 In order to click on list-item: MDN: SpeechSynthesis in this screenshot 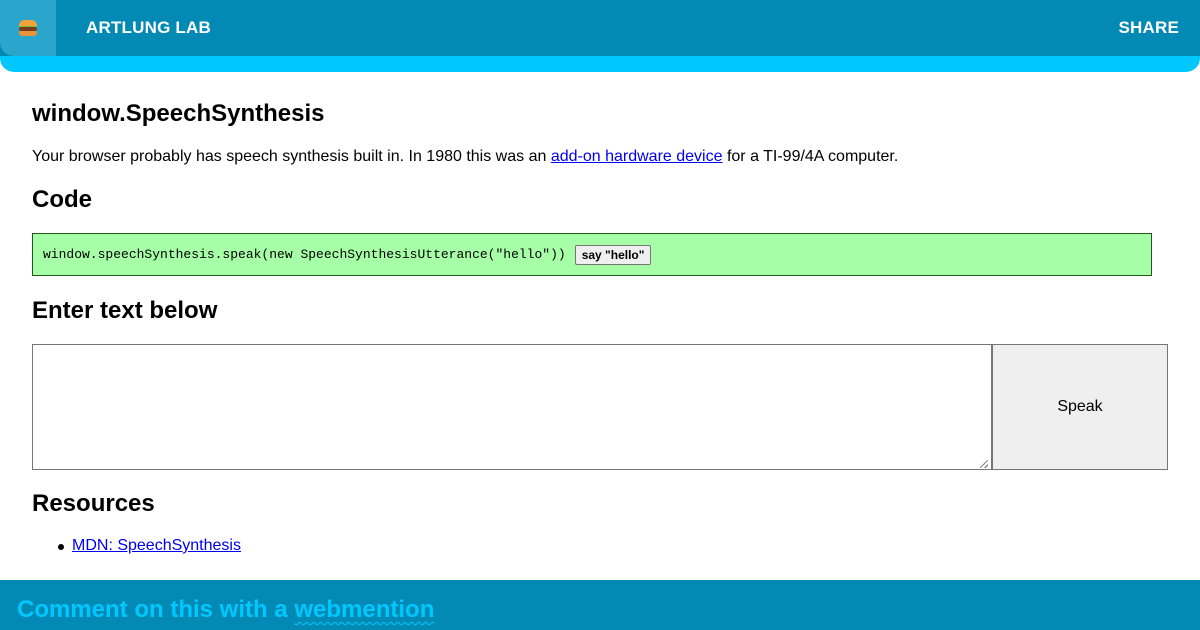, I will do `click(136, 546)`.